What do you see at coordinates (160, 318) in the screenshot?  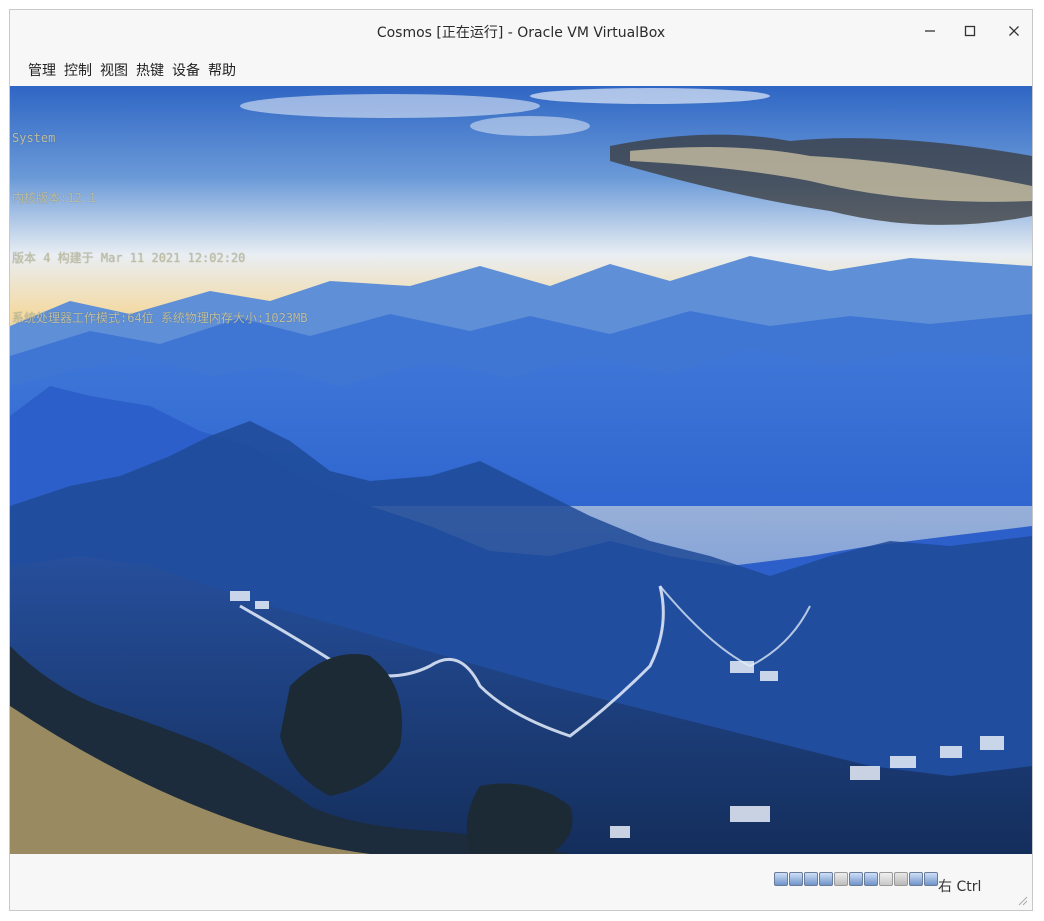 I see `console-line: 系统处理器工作模式:64位 系统物理内存大小:1023MB` at bounding box center [160, 318].